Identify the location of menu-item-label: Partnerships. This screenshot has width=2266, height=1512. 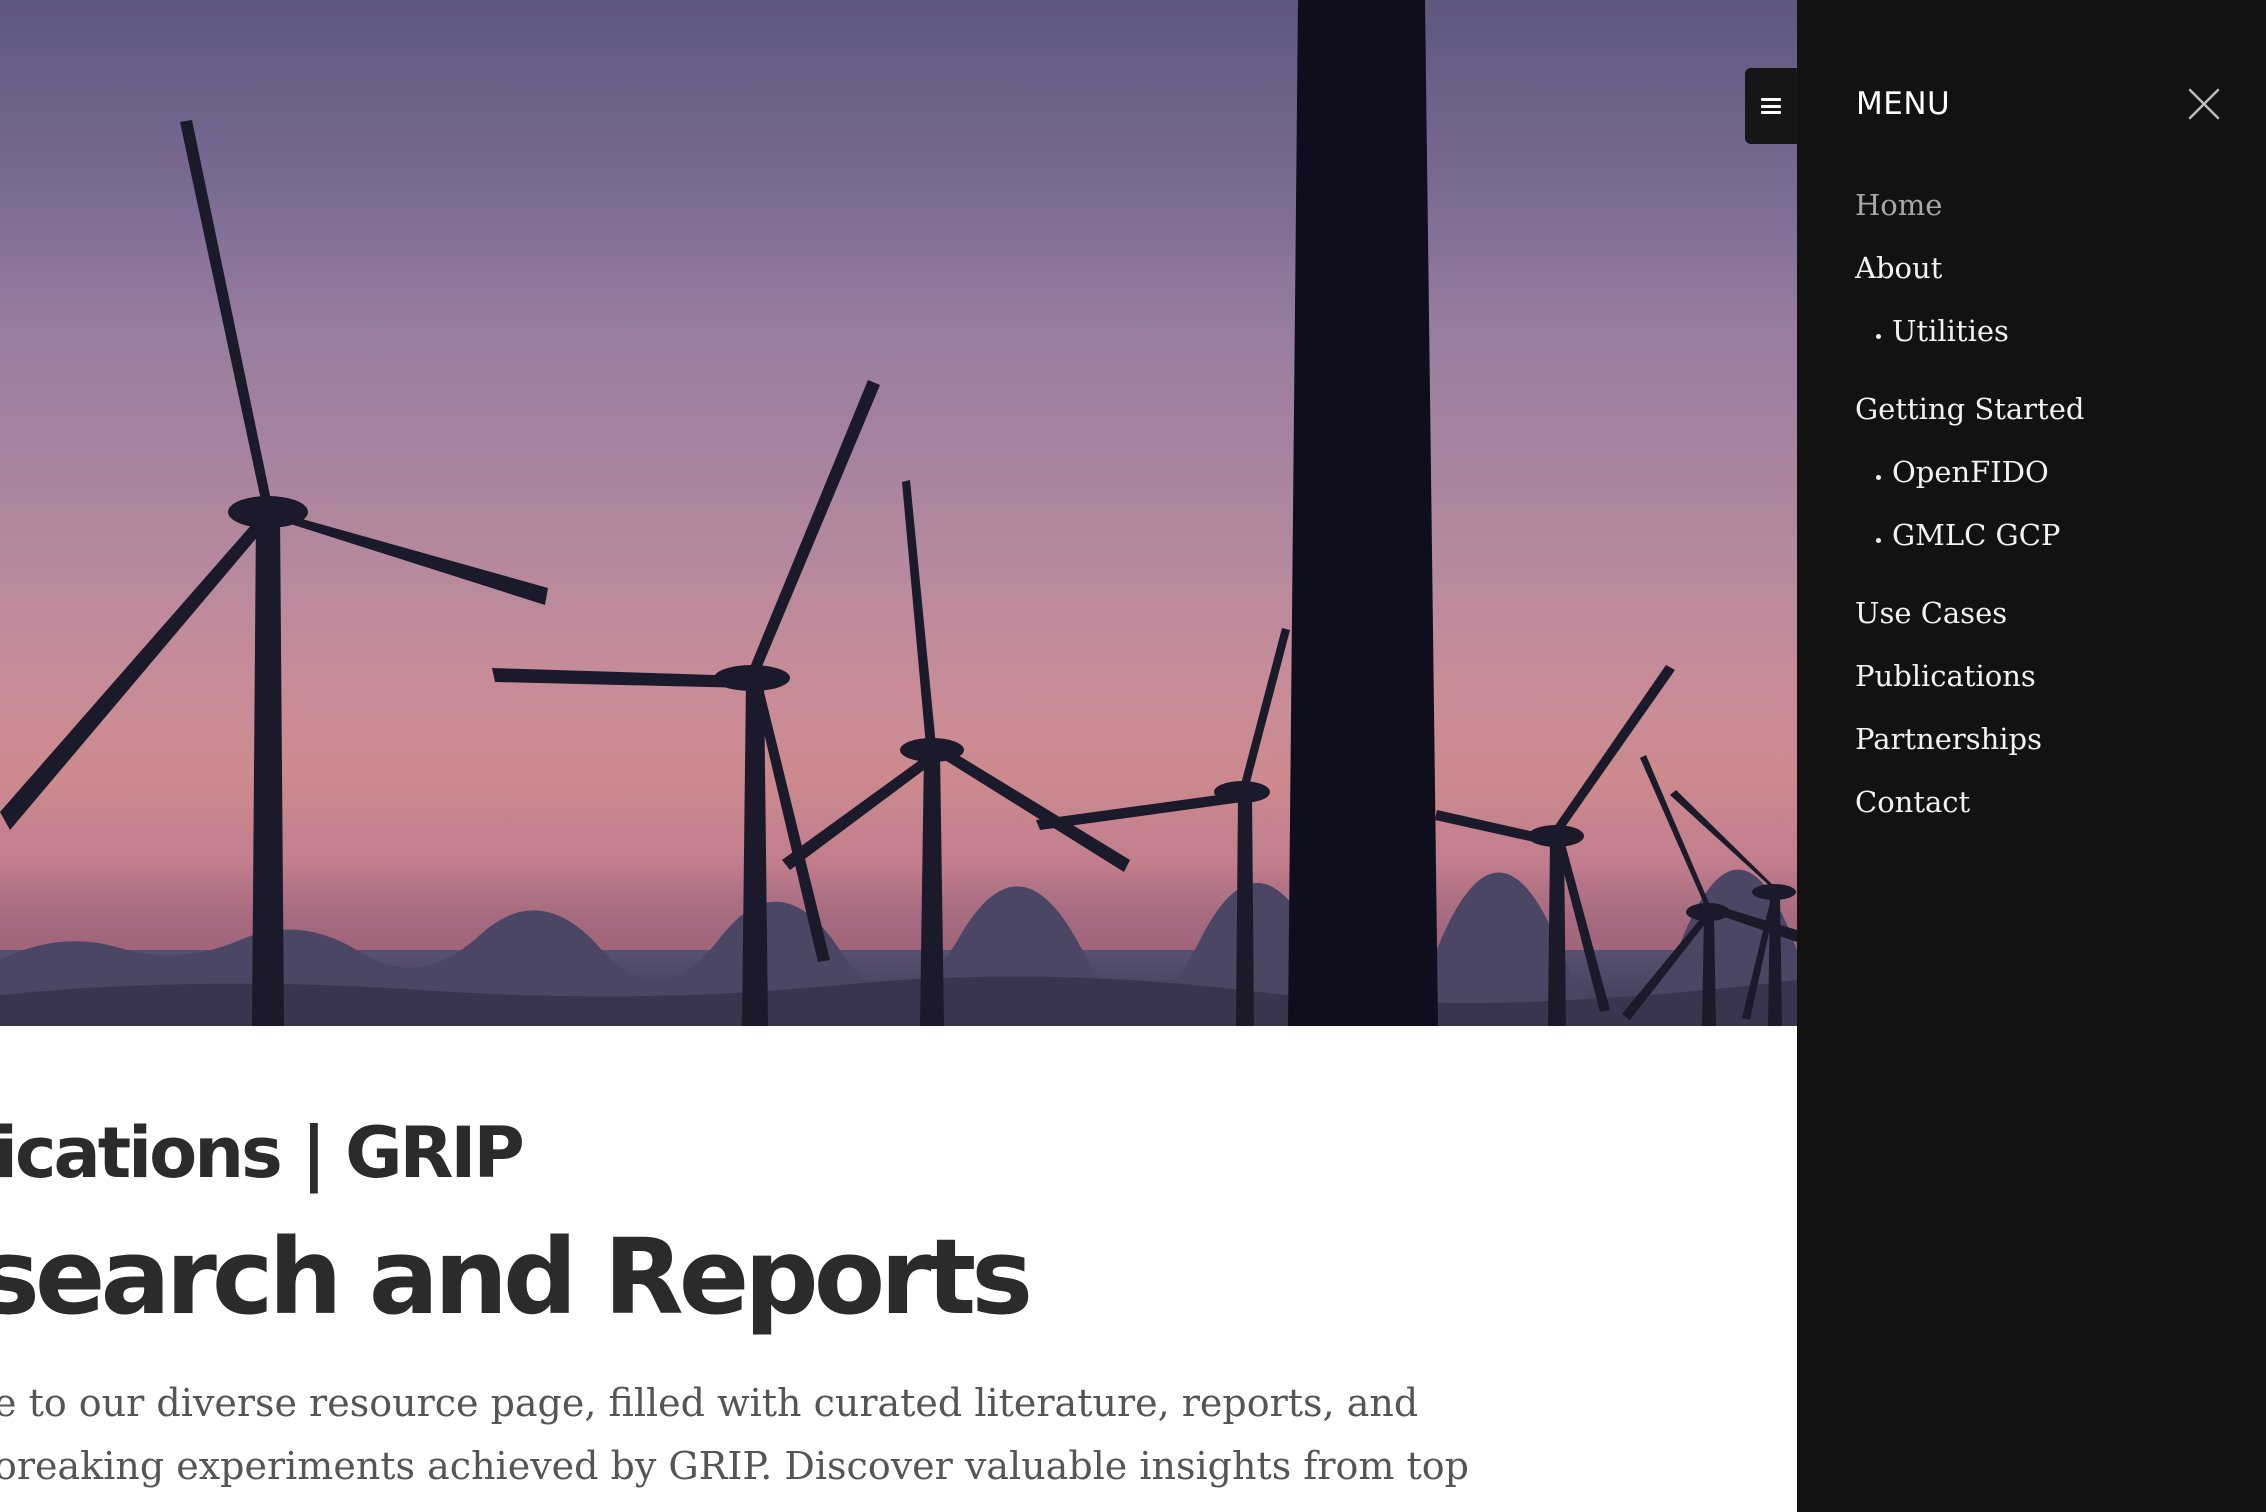
(1948, 739).